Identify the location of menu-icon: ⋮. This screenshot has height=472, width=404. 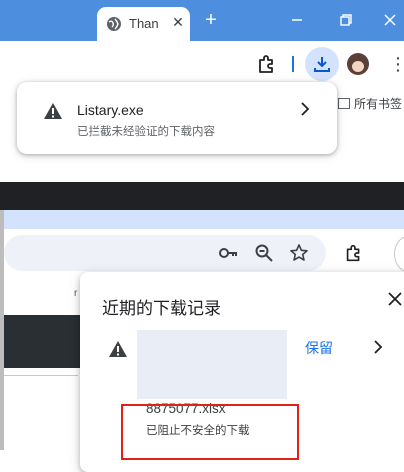
(396, 64).